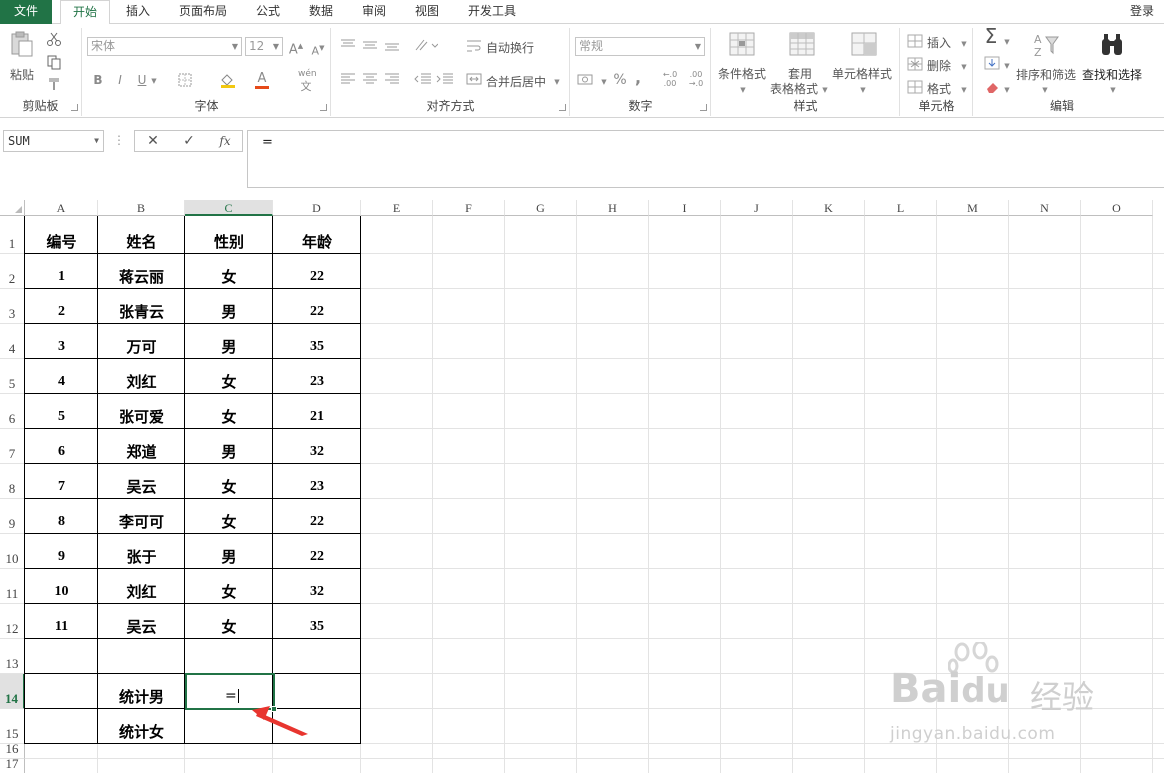 This screenshot has height=773, width=1164. I want to click on row-header-7: 7, so click(12, 446).